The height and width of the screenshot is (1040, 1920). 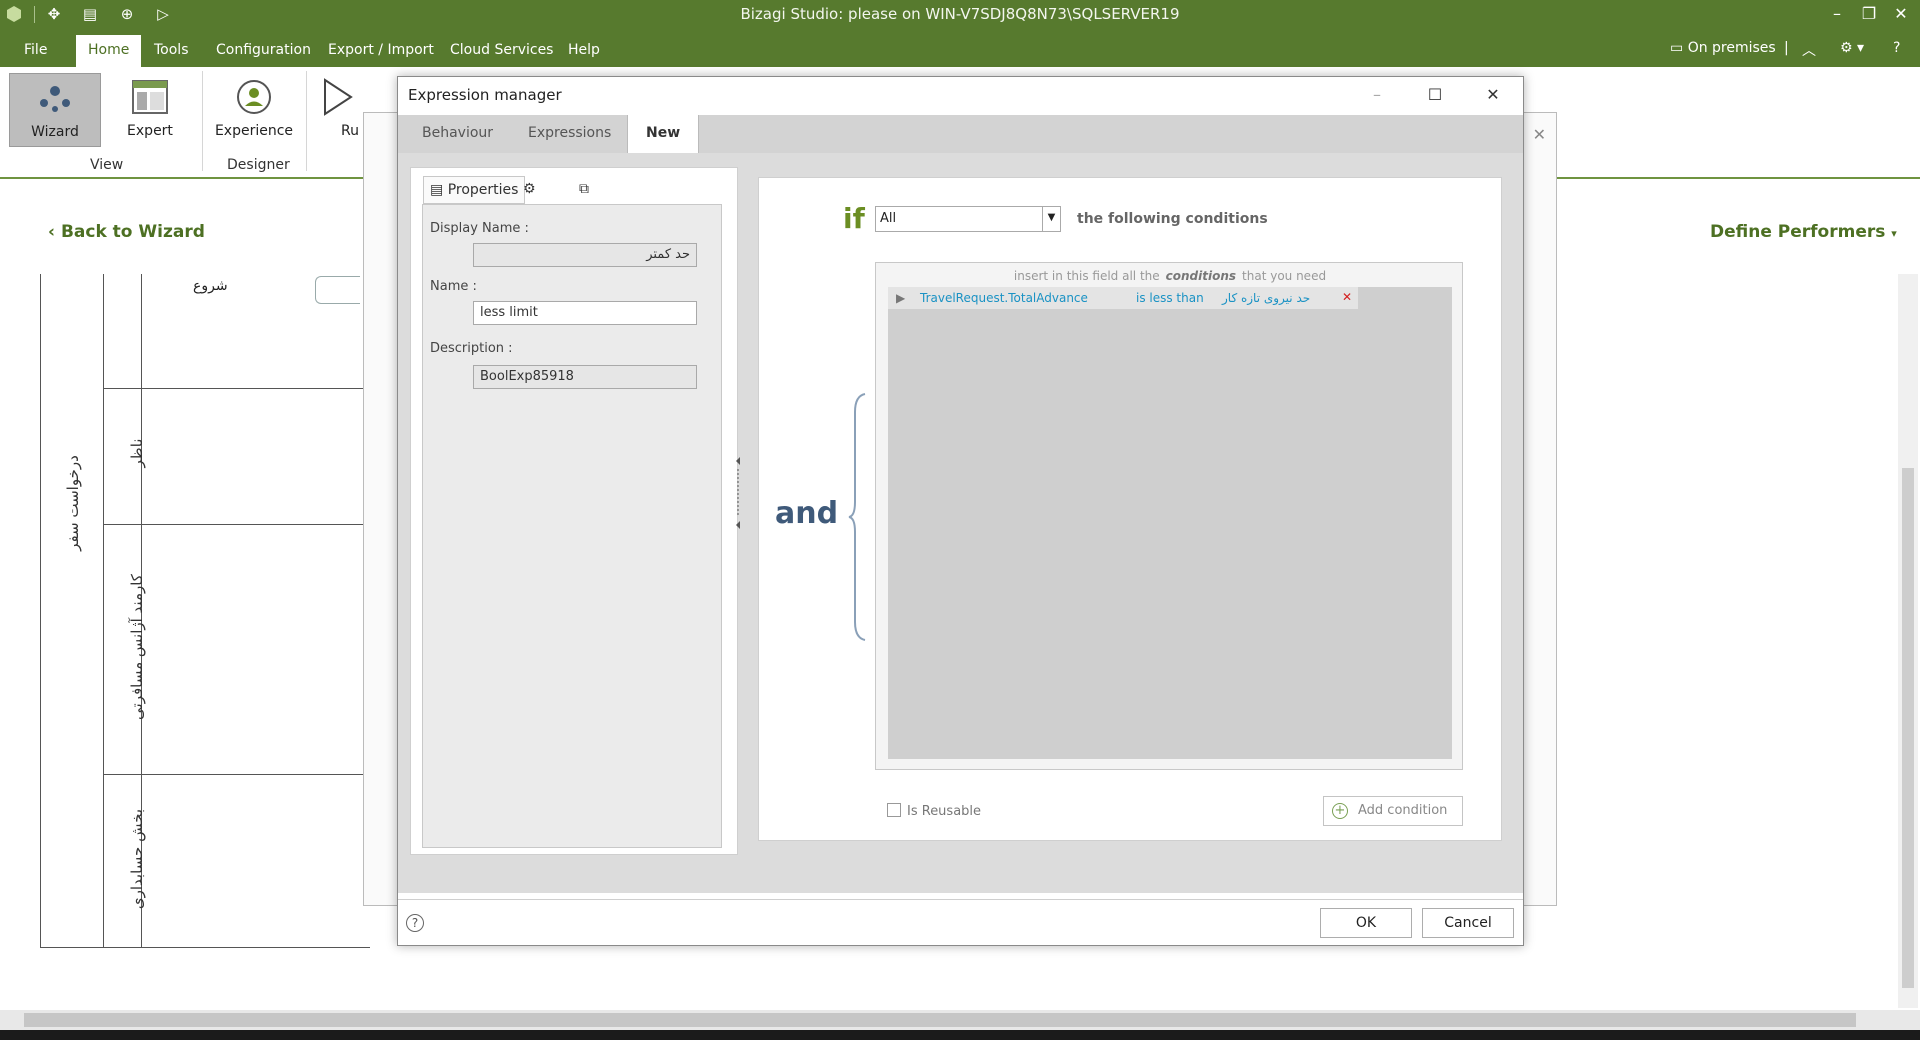 I want to click on remove-condition-icon: ✕, so click(x=1347, y=297).